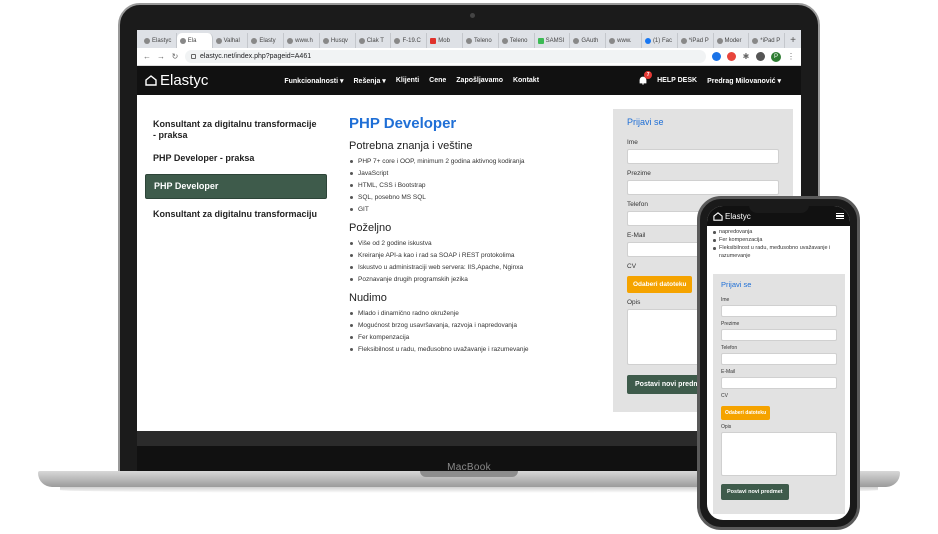 The height and width of the screenshot is (534, 938). Describe the element at coordinates (736, 284) in the screenshot. I see `mobile-apply-title: Prijavi se` at that location.